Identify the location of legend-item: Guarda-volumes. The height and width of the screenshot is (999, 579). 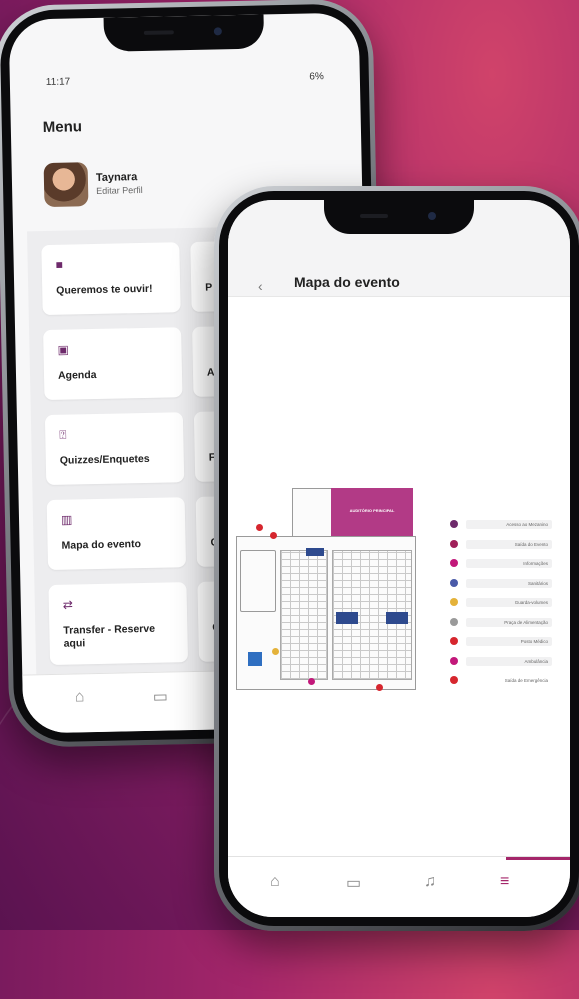
(499, 603).